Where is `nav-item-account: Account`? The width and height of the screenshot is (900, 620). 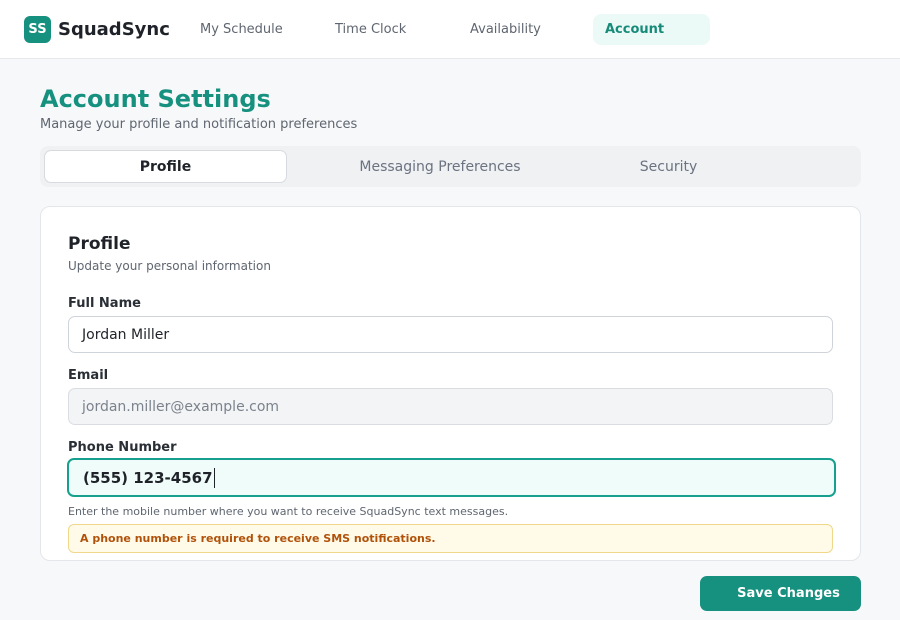
nav-item-account: Account is located at coordinates (651, 29).